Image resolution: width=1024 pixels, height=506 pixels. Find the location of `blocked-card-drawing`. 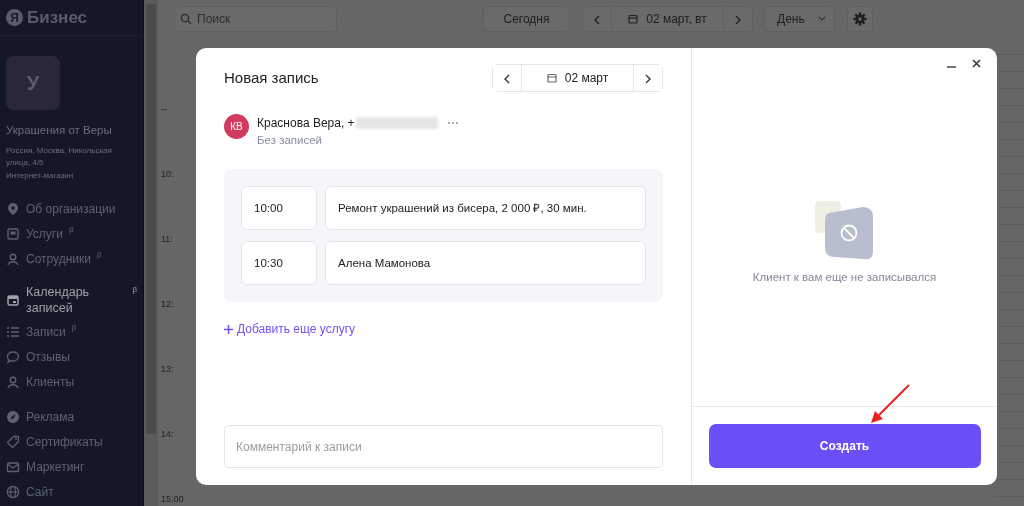

blocked-card-drawing is located at coordinates (844, 230).